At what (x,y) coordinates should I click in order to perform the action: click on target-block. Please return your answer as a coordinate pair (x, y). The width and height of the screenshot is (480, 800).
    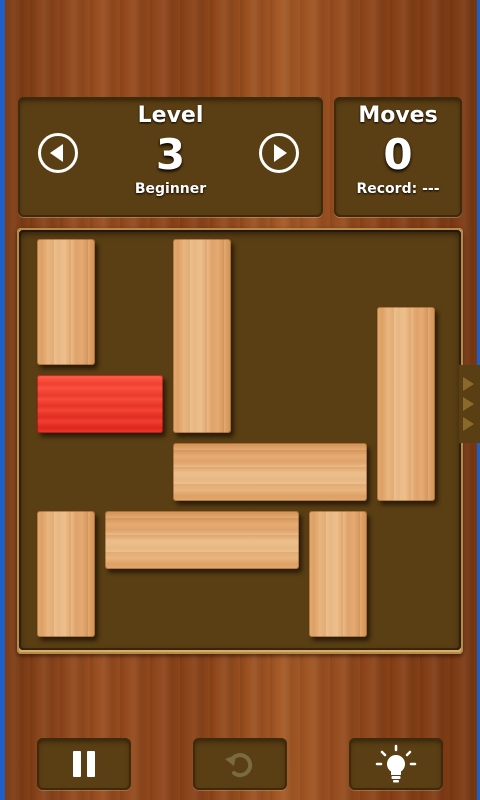
    Looking at the image, I should click on (100, 404).